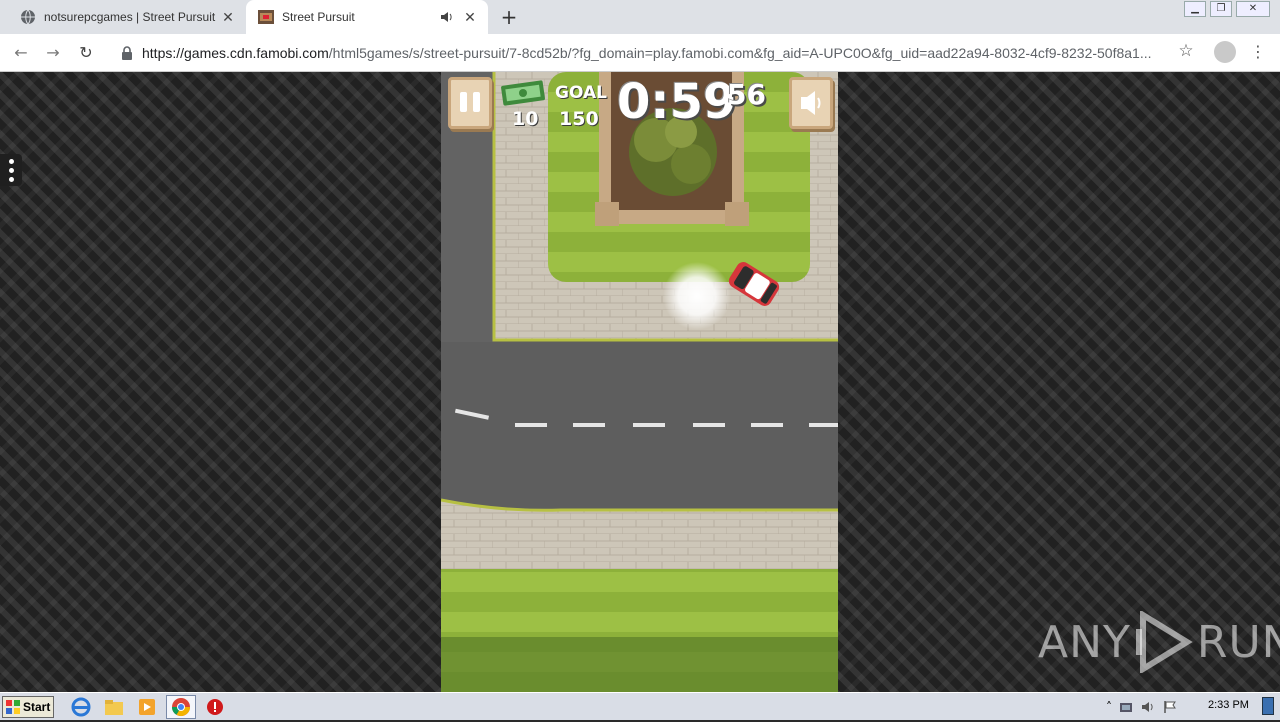 This screenshot has height=722, width=1280. What do you see at coordinates (1268, 706) in the screenshot?
I see `show-desktop-button` at bounding box center [1268, 706].